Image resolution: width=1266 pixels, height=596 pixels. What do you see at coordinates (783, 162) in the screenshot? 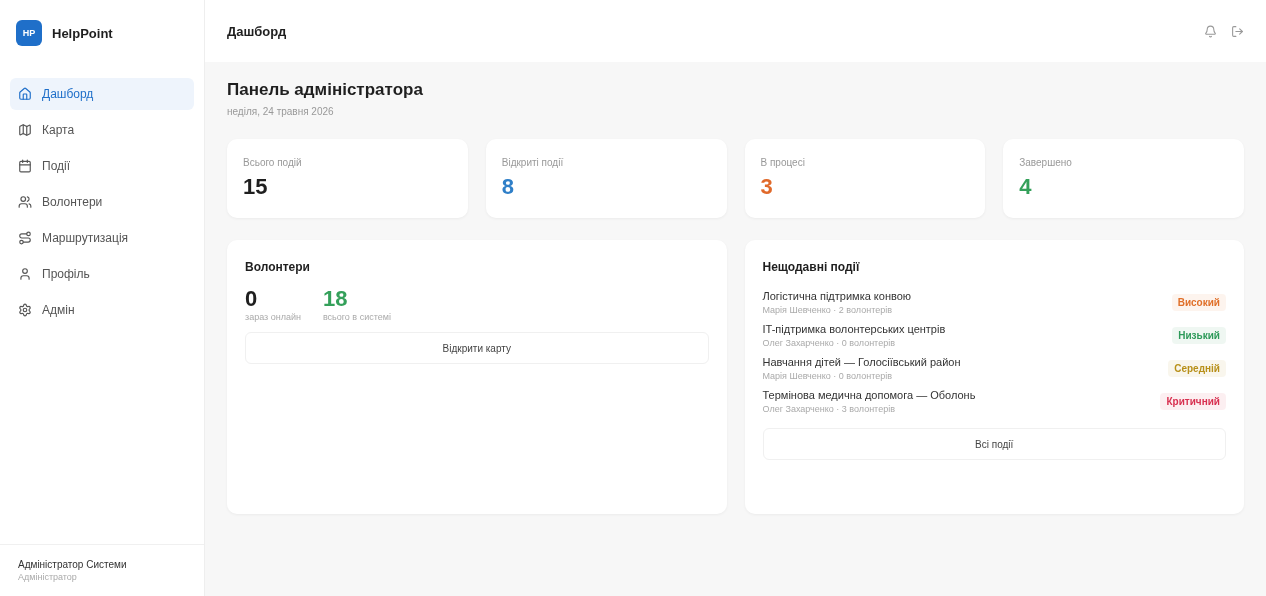
I see `stat-label: В процесі` at bounding box center [783, 162].